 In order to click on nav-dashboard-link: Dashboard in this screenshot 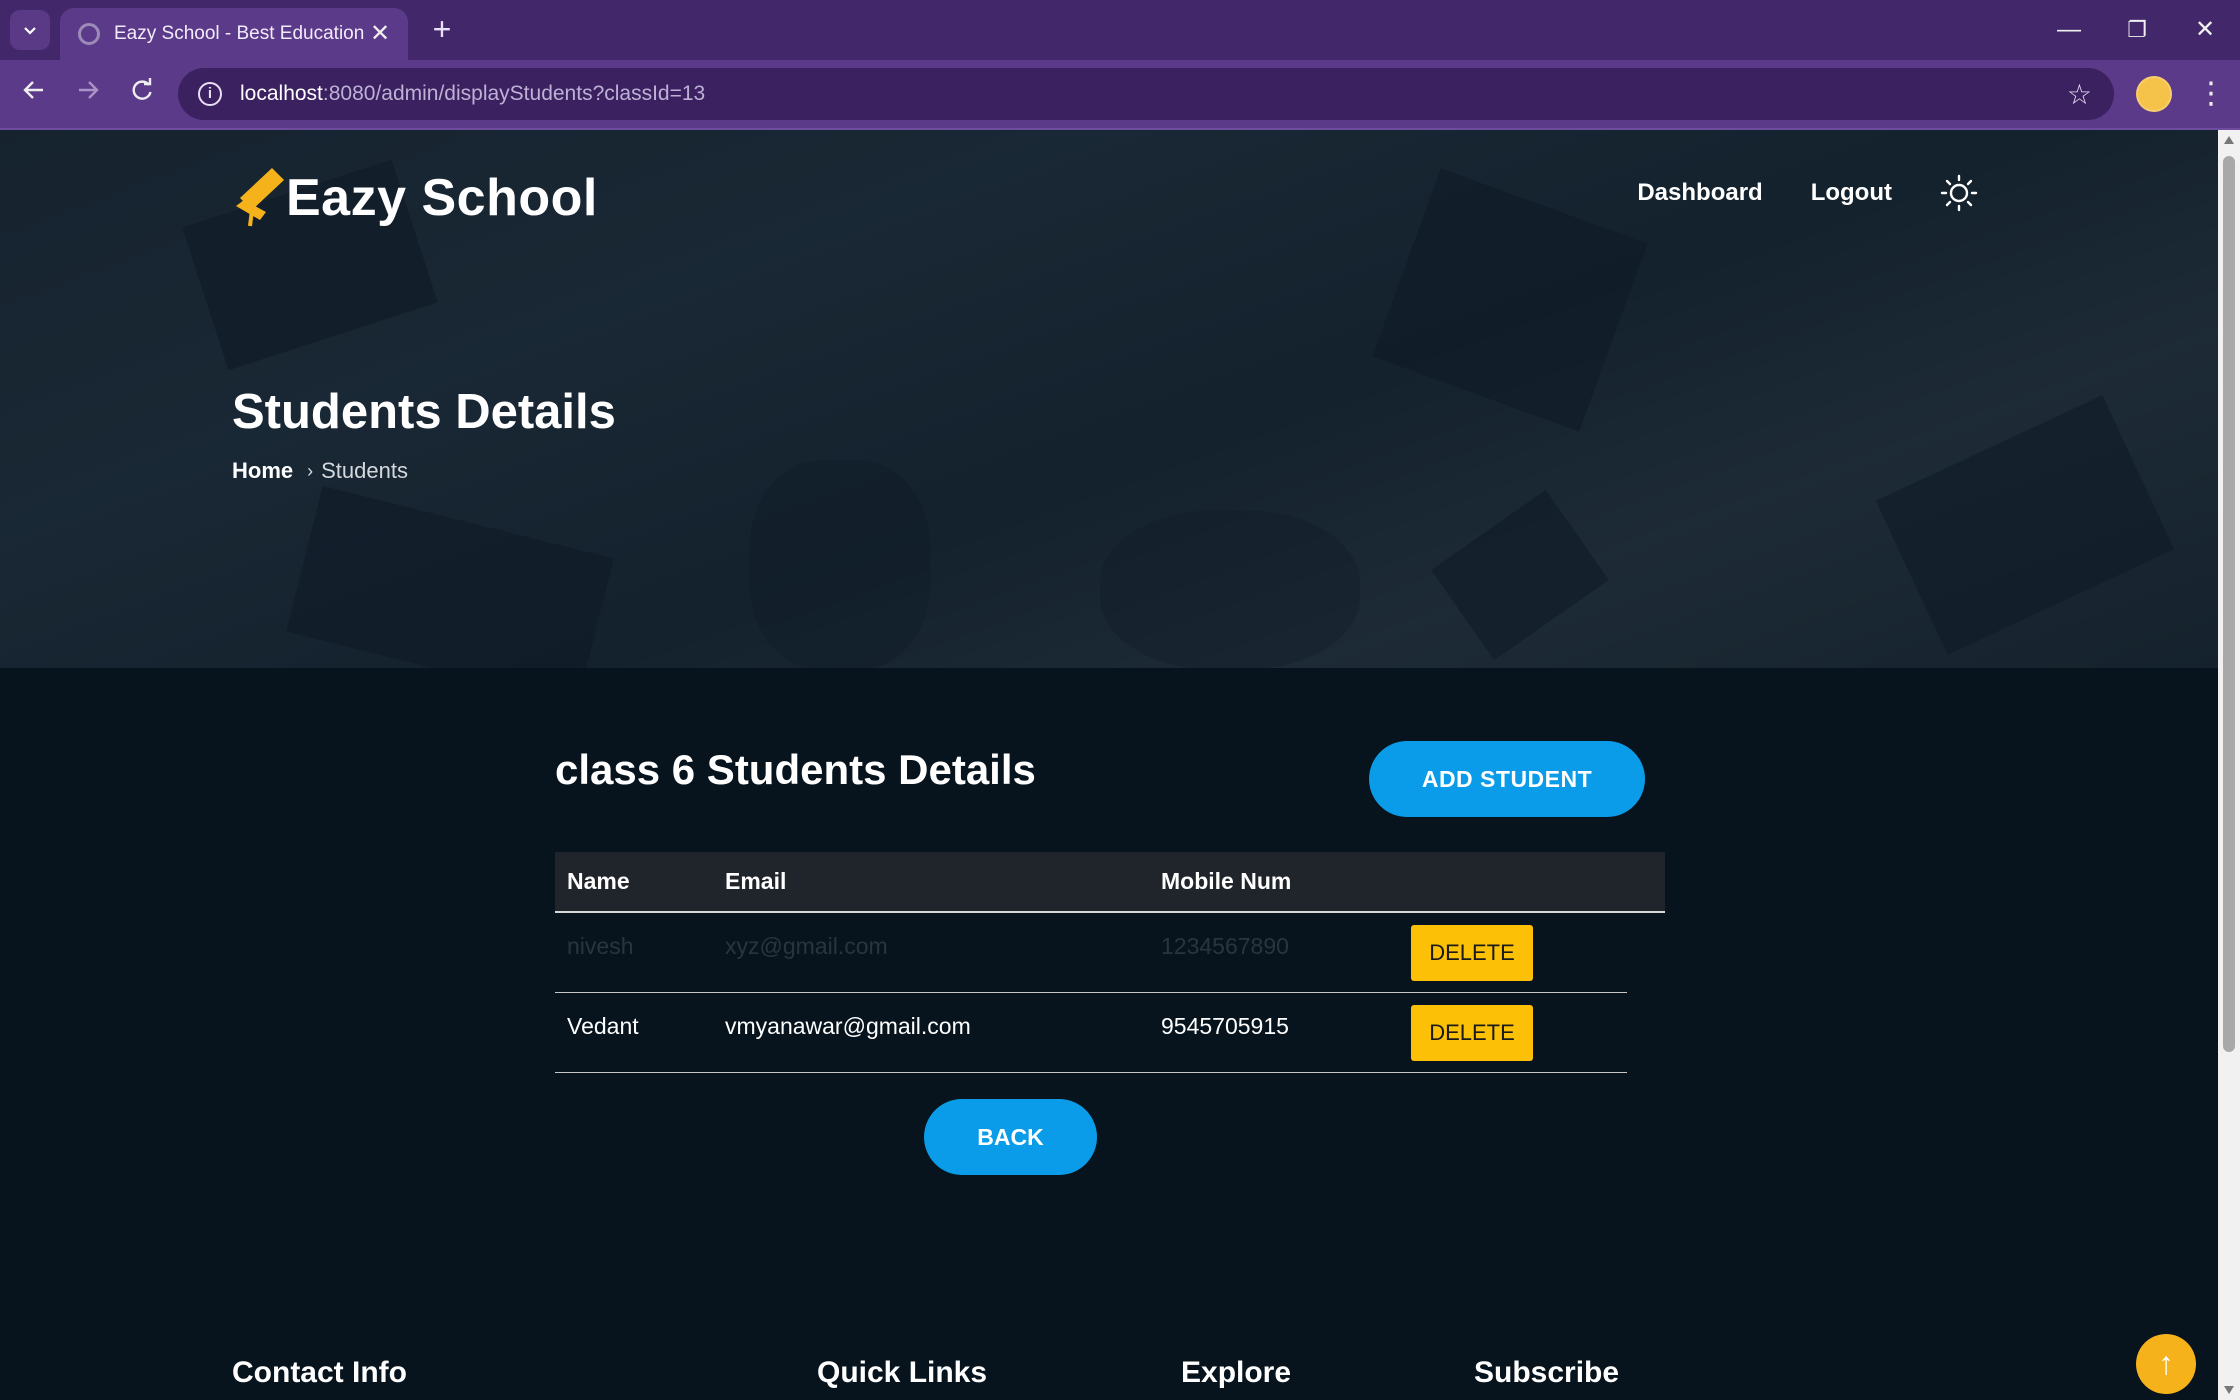, I will do `click(1699, 193)`.